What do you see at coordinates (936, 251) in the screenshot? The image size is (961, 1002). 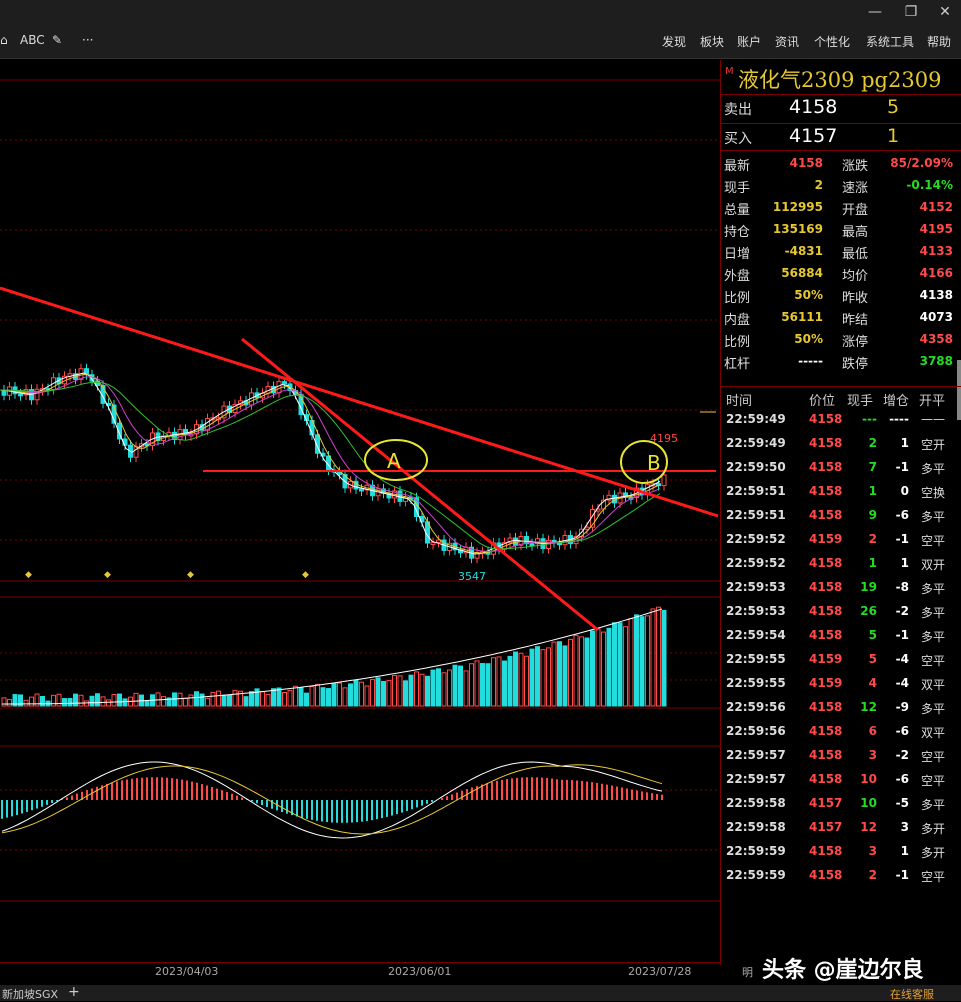 I see `stat-value: 4133` at bounding box center [936, 251].